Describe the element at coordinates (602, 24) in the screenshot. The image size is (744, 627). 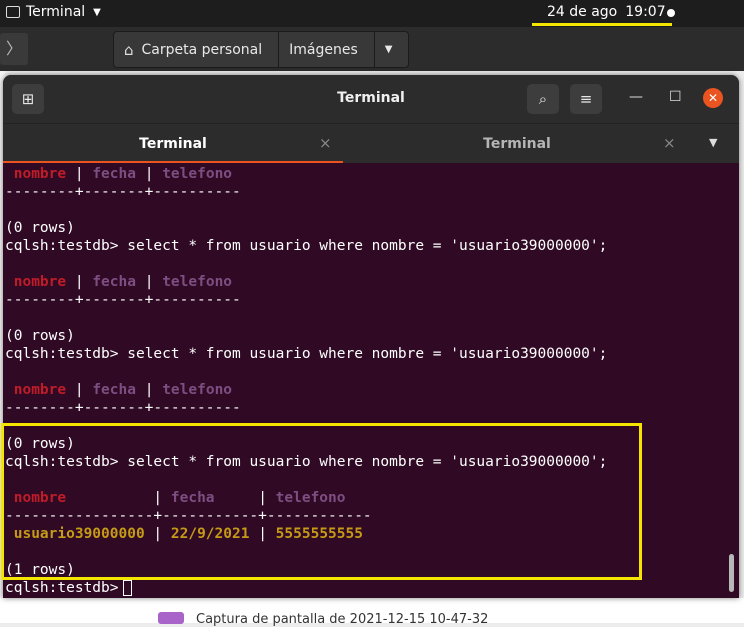
I see `clock-highlight` at that location.